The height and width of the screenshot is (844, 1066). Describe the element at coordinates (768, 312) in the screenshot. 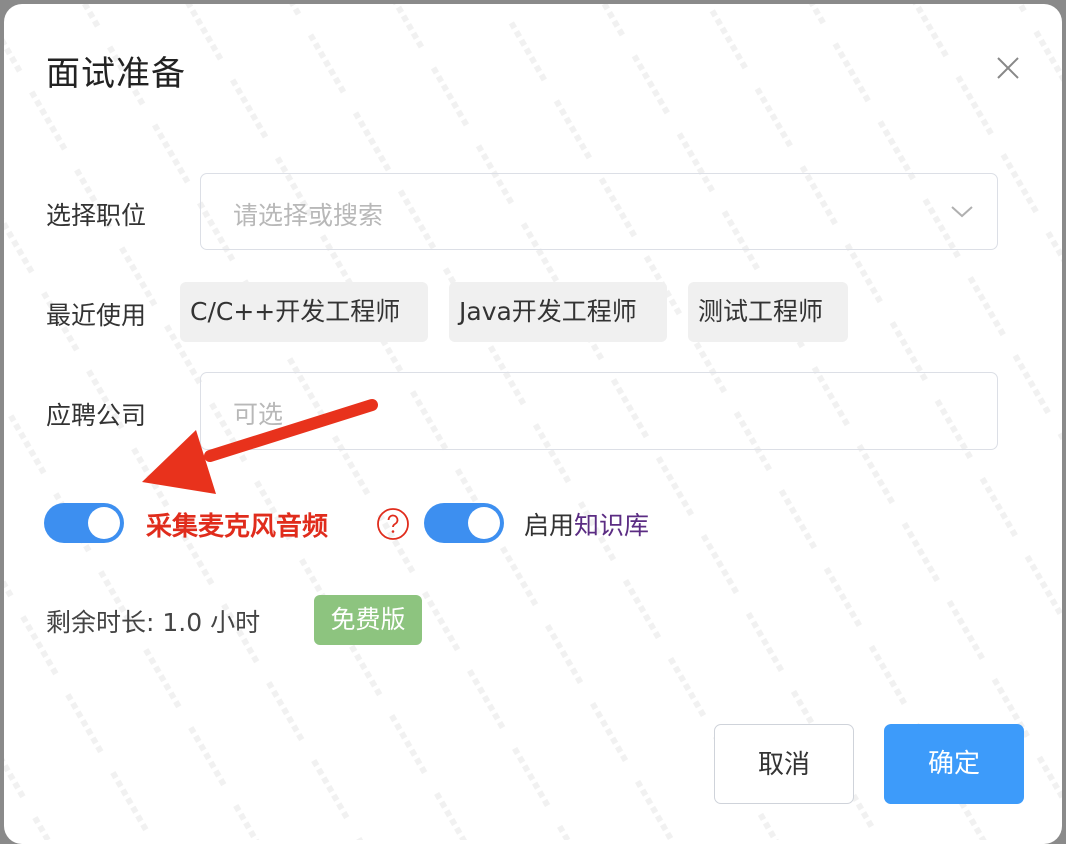

I see `recent-chip-test: 测试工程师` at that location.